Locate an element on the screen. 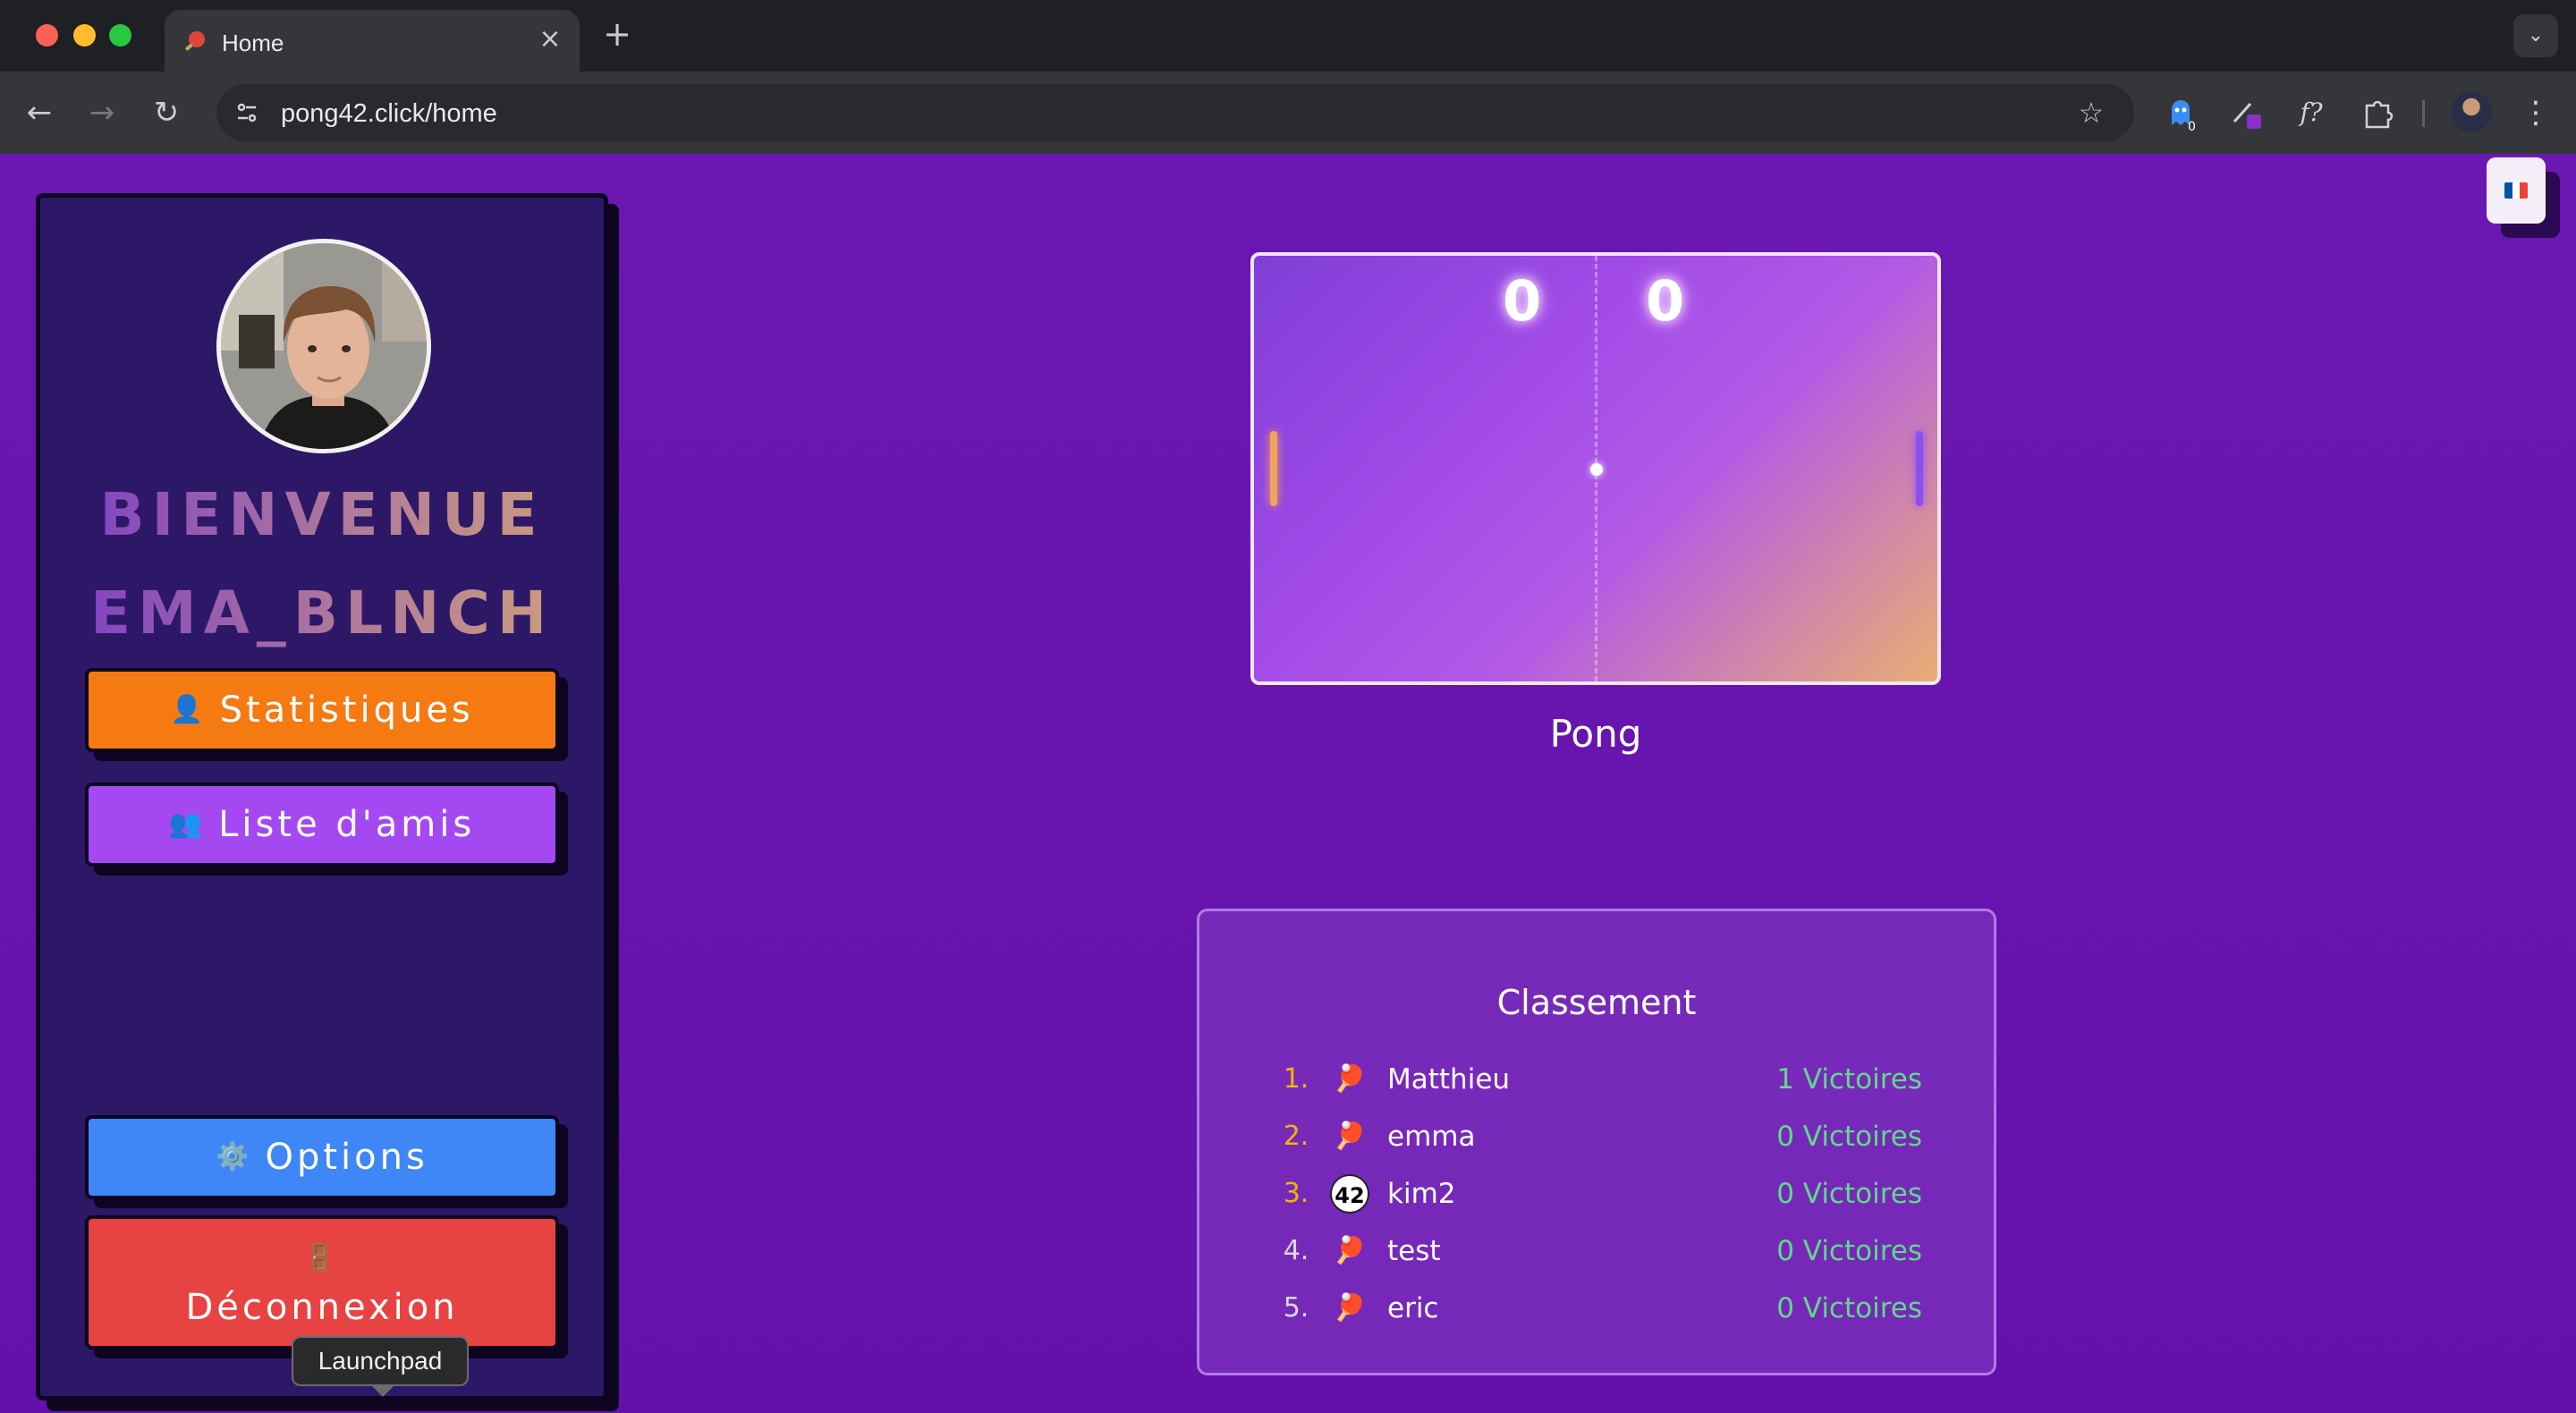 This screenshot has width=2576, height=1413. player-name: emma is located at coordinates (1431, 1137).